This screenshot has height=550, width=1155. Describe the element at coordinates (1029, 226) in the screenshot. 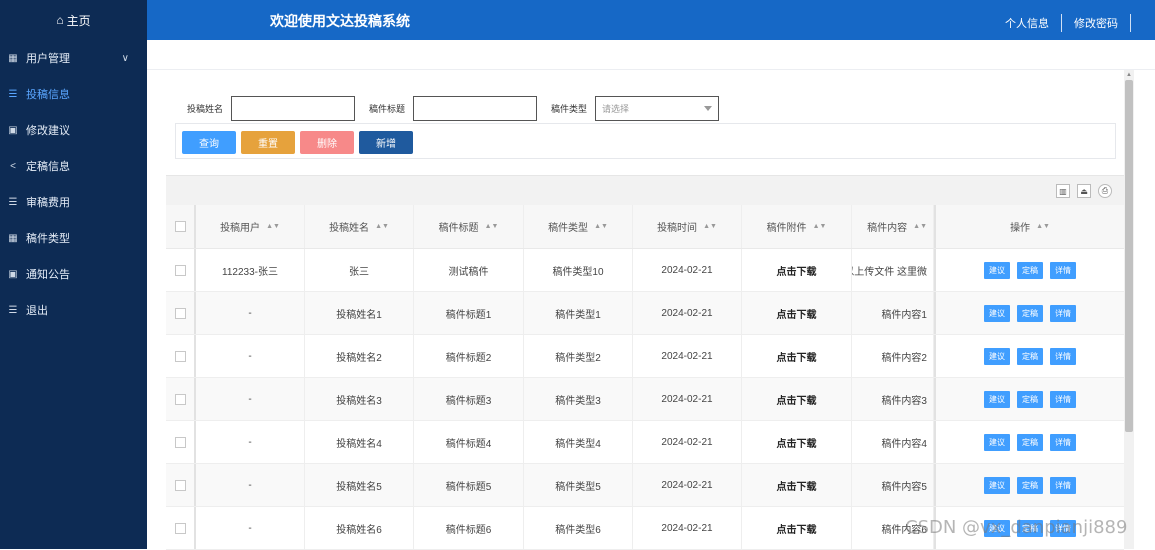

I see `column-header: 操作 ▲▼` at that location.